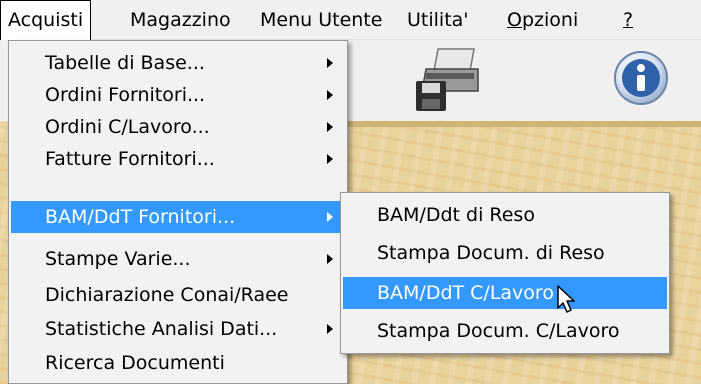  What do you see at coordinates (135, 363) in the screenshot?
I see `menu-item-label: Ricerca Documenti` at bounding box center [135, 363].